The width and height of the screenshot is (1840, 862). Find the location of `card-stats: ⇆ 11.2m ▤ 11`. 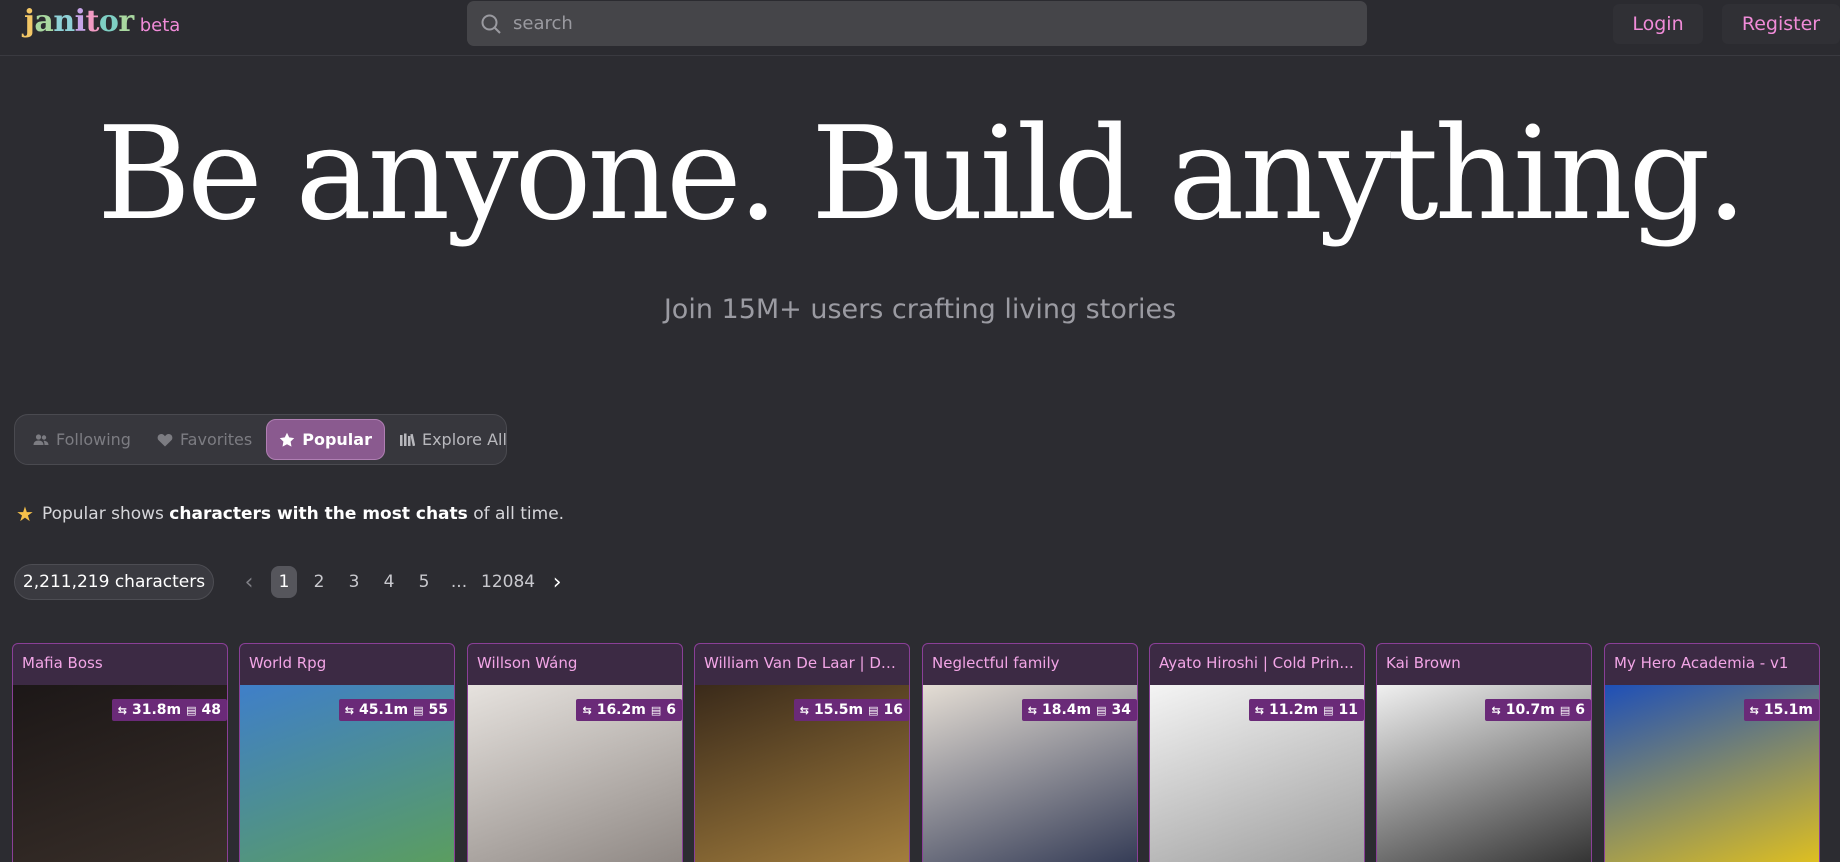

card-stats: ⇆ 11.2m ▤ 11 is located at coordinates (1306, 710).